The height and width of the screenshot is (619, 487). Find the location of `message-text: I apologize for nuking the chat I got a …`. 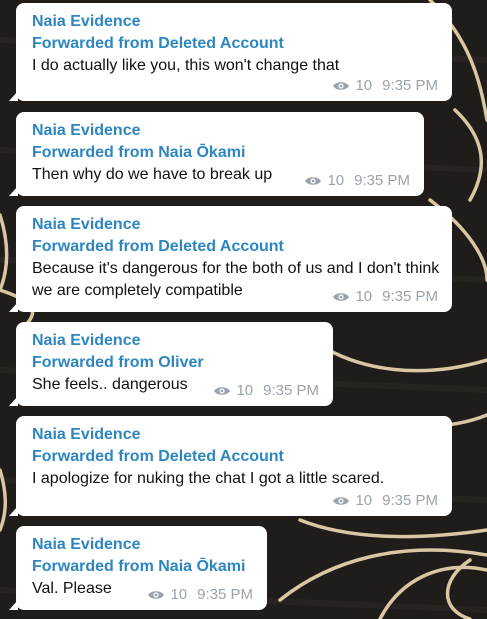

message-text: I apologize for nuking the chat I got a … is located at coordinates (208, 478).